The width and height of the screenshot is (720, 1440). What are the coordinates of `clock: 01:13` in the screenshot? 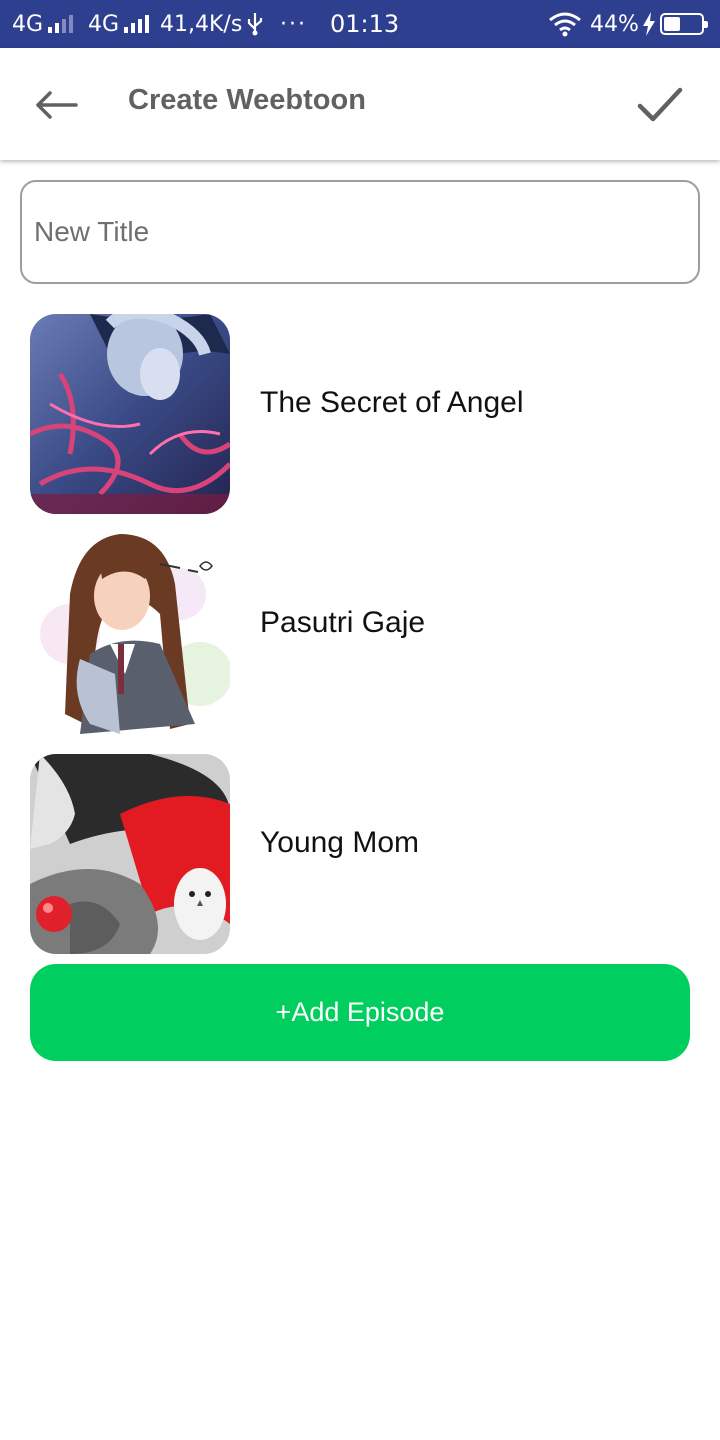 It's located at (365, 24).